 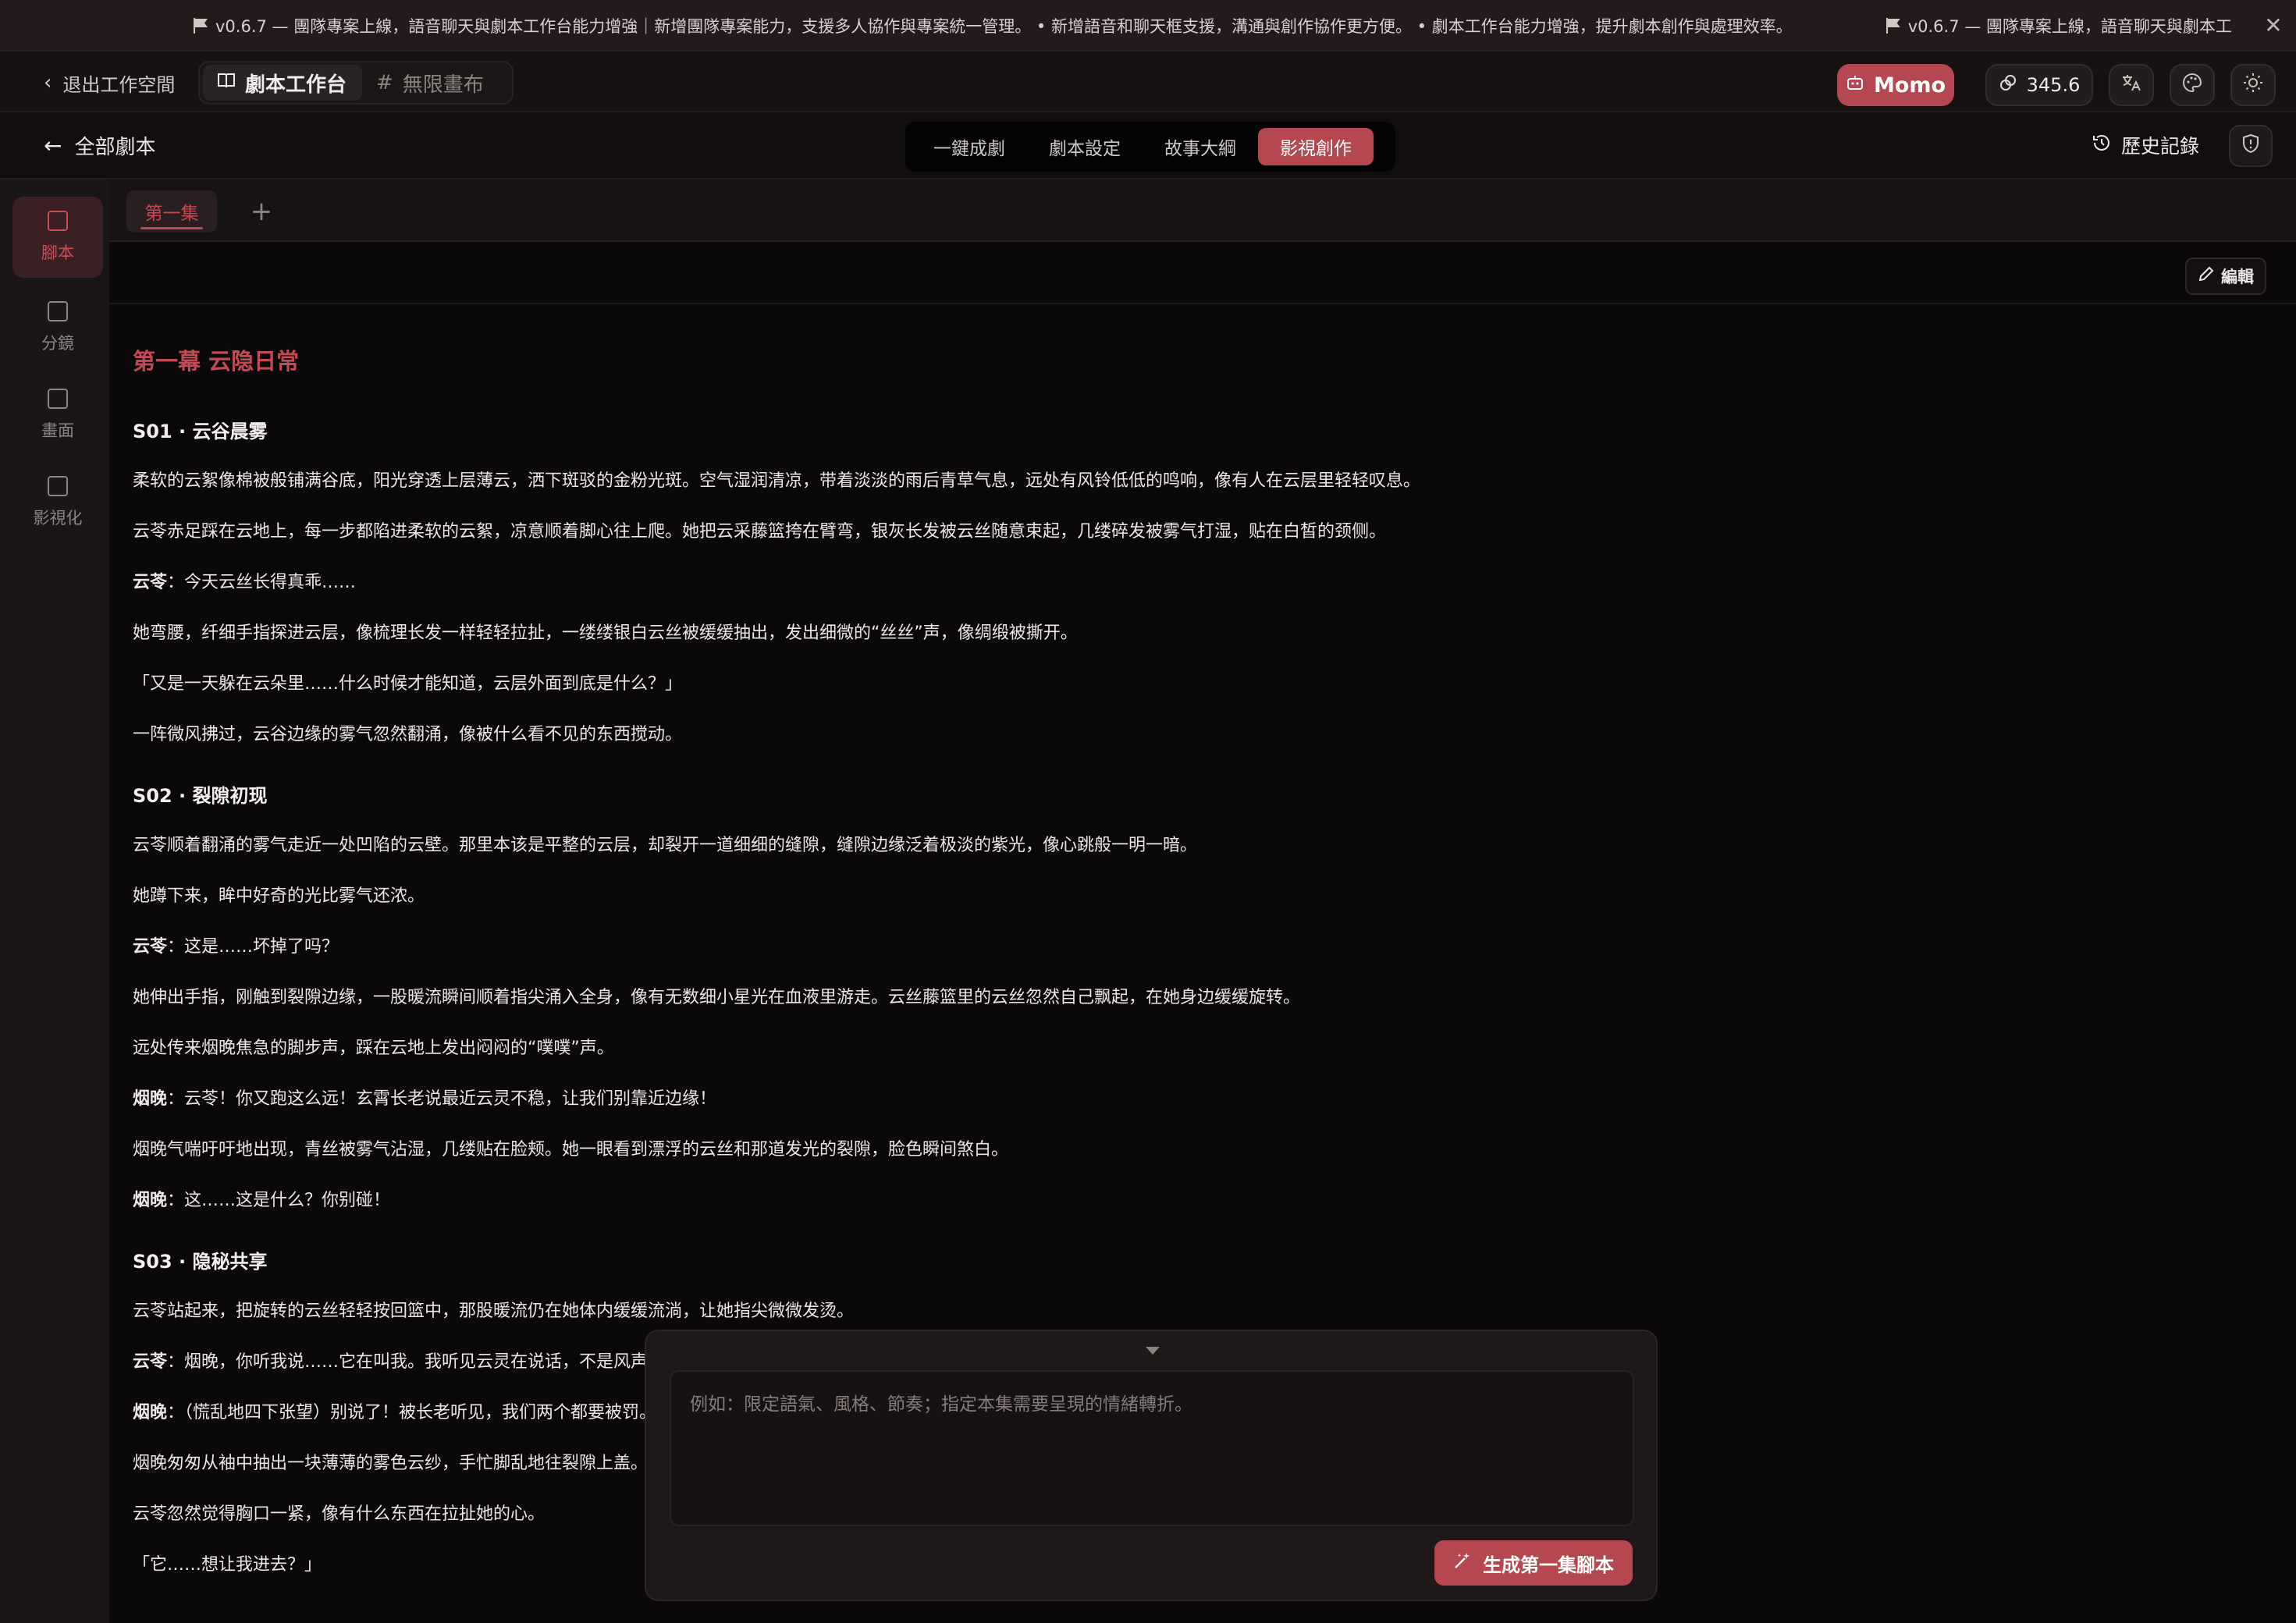 What do you see at coordinates (1186, 1048) in the screenshot?
I see `script-paragraph: 远处传来烟晚焦急的脚步声，踩在云地上发出闷闷的“噗噗”声。` at bounding box center [1186, 1048].